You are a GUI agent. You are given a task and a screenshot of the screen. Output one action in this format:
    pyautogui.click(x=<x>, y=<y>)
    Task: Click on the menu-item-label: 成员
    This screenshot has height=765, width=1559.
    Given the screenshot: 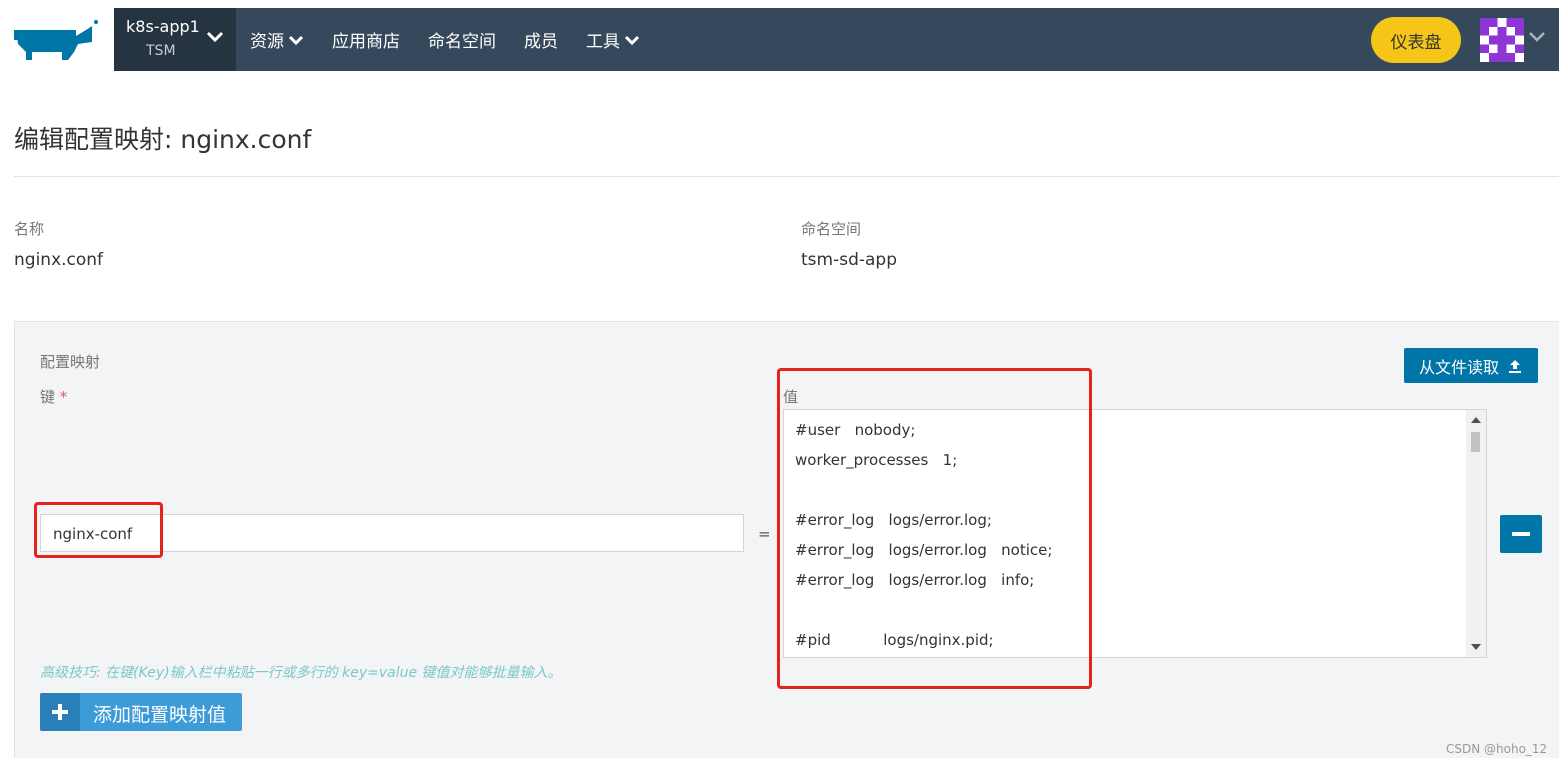 What is the action you would take?
    pyautogui.click(x=541, y=42)
    